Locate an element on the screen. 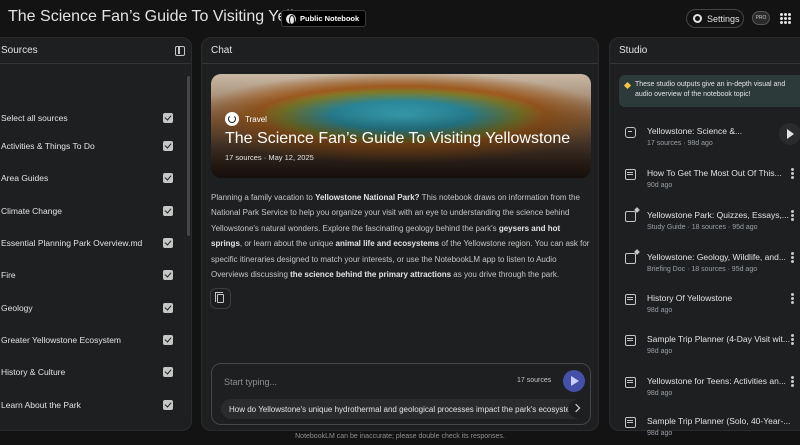 This screenshot has width=800, height=445. source-count: 17 sources is located at coordinates (534, 380).